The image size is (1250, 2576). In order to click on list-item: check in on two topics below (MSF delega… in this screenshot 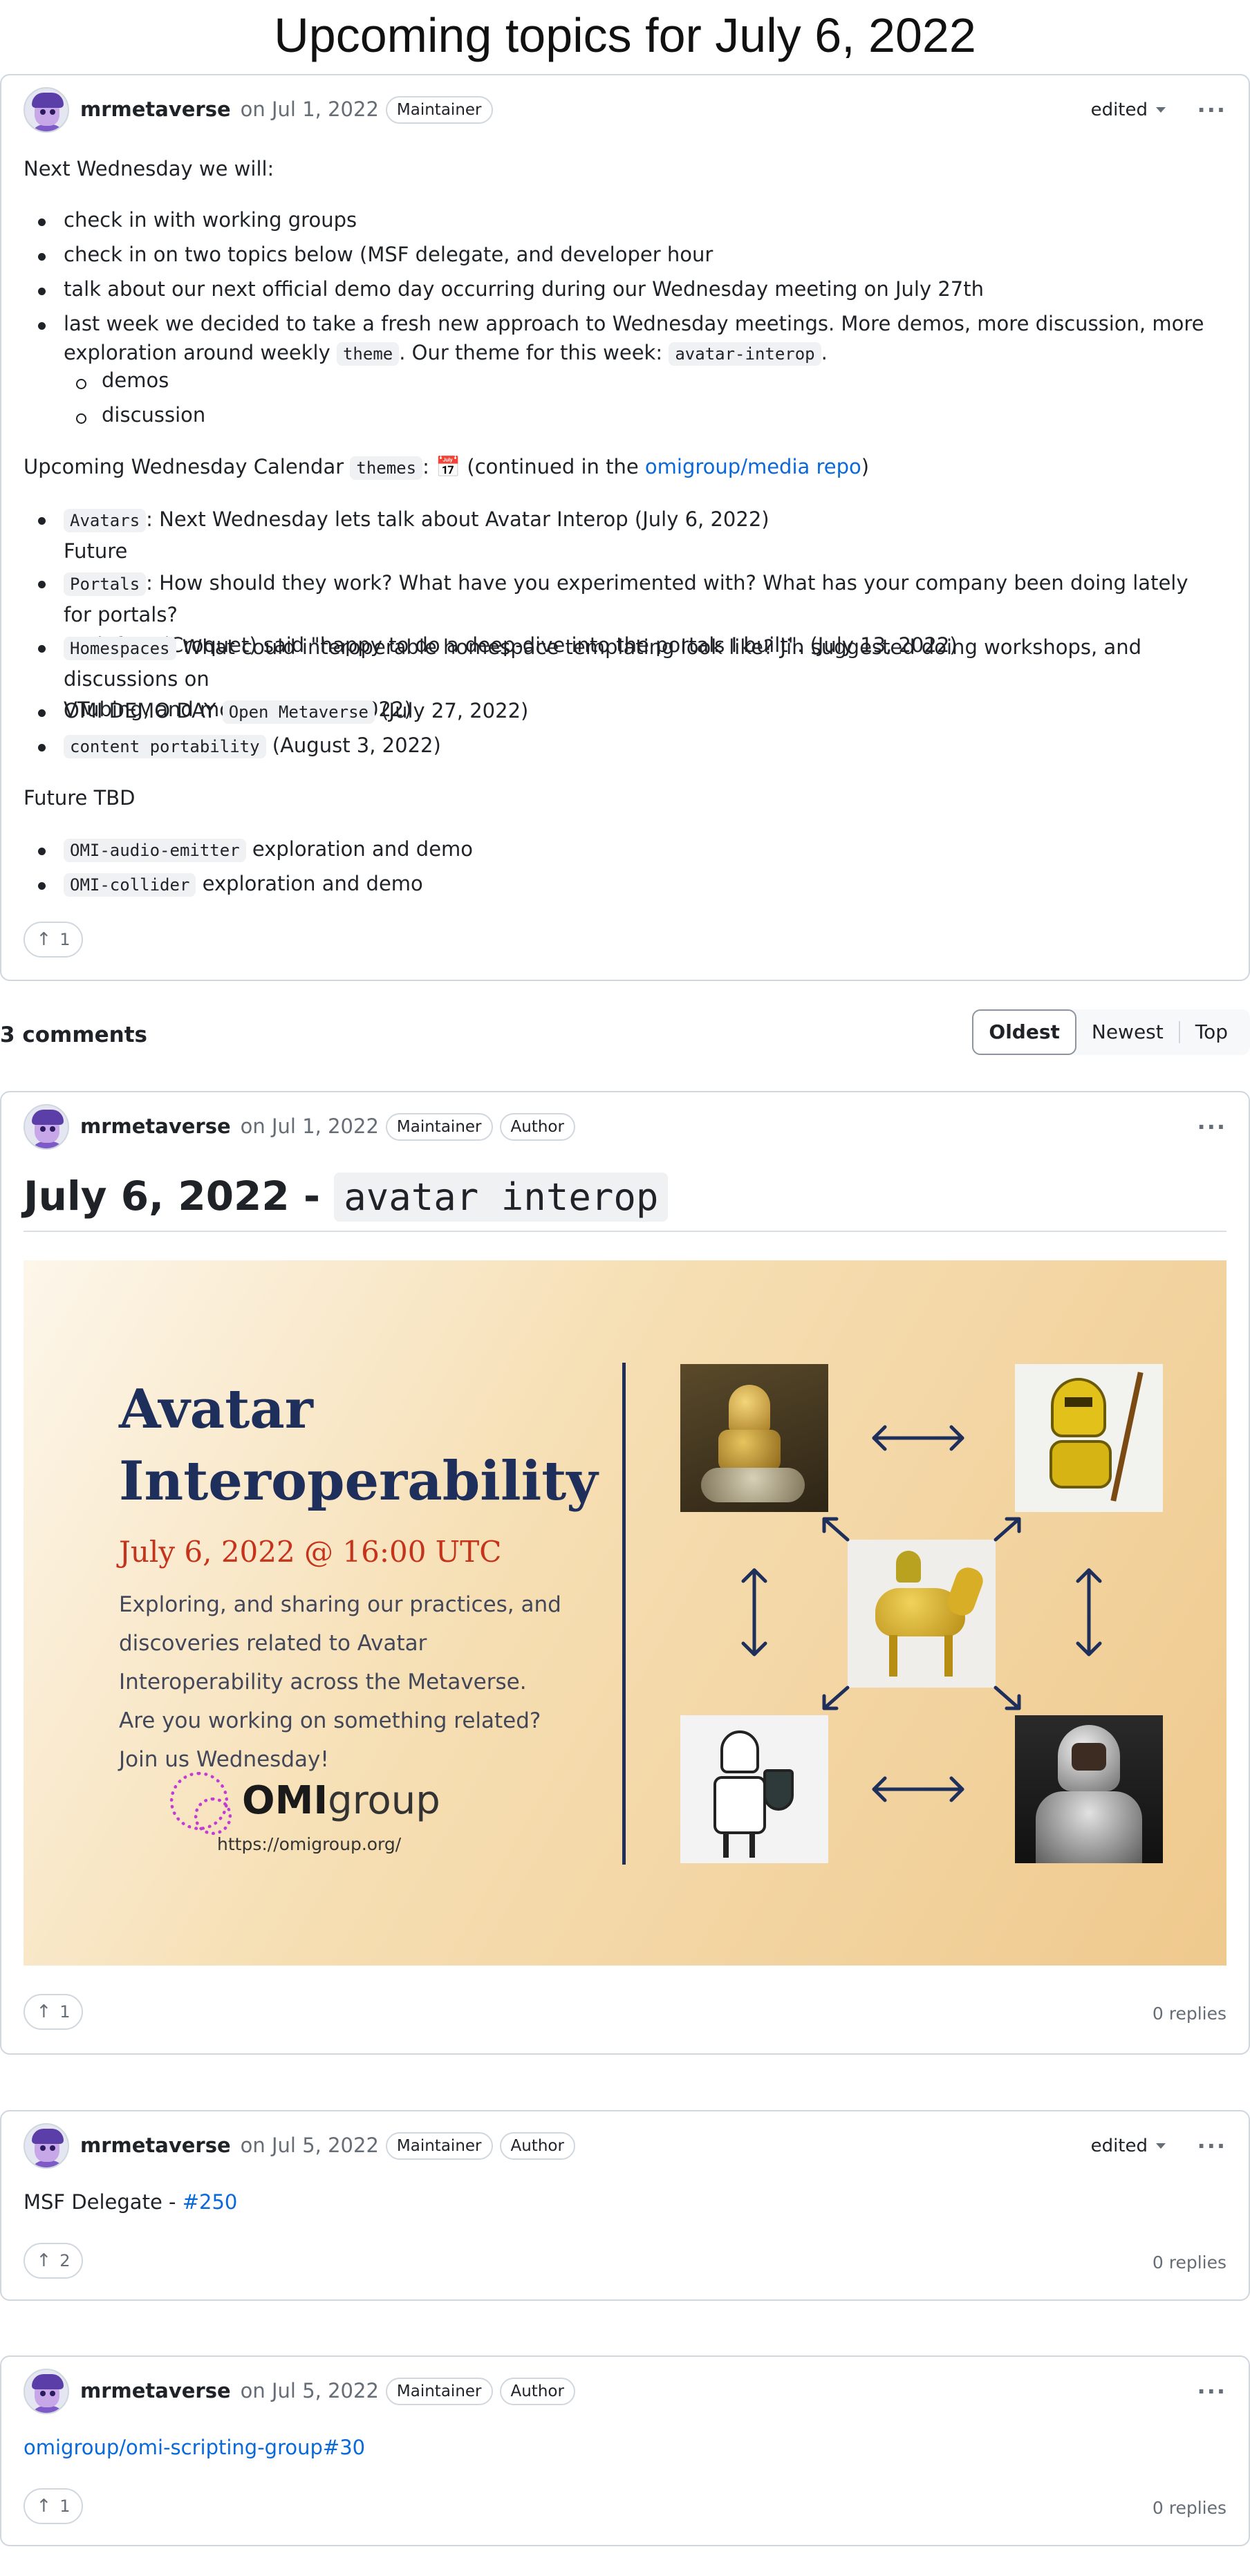, I will do `click(622, 255)`.